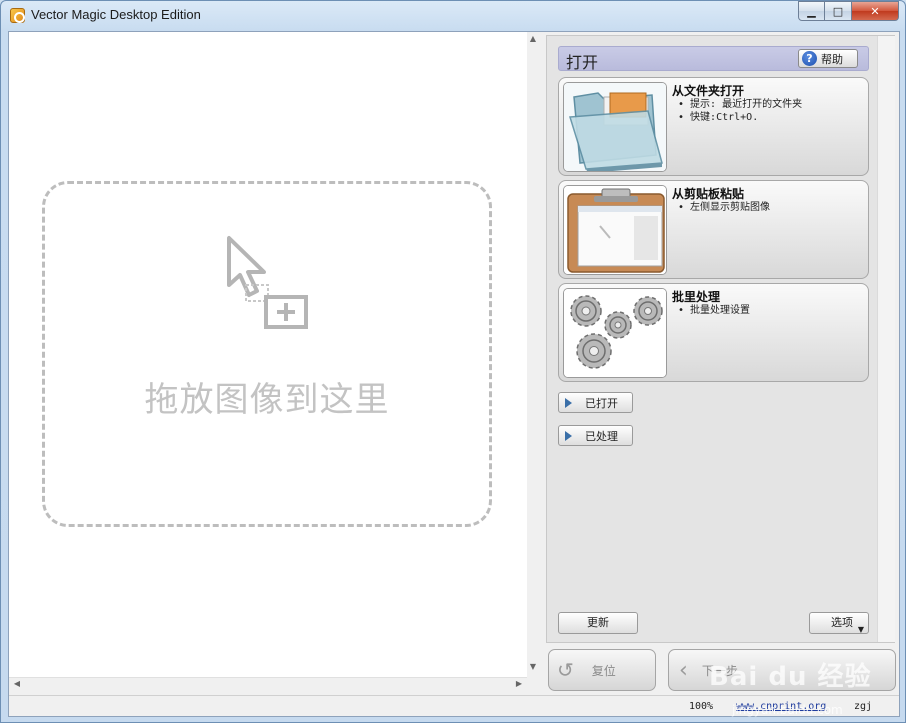 The image size is (906, 723). Describe the element at coordinates (713, 126) in the screenshot. I see `open-from-folder-card: 从文件夹打开 提示: 最近打开的文件夹 快键:Ctrl+O.` at that location.